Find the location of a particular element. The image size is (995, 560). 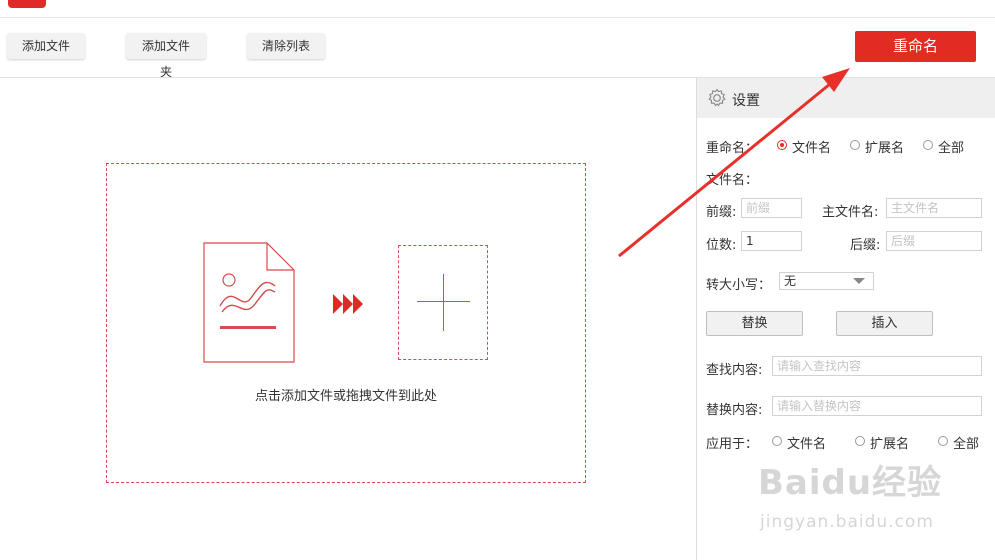

baidu-watermark: Baidu经验 is located at coordinates (850, 483).